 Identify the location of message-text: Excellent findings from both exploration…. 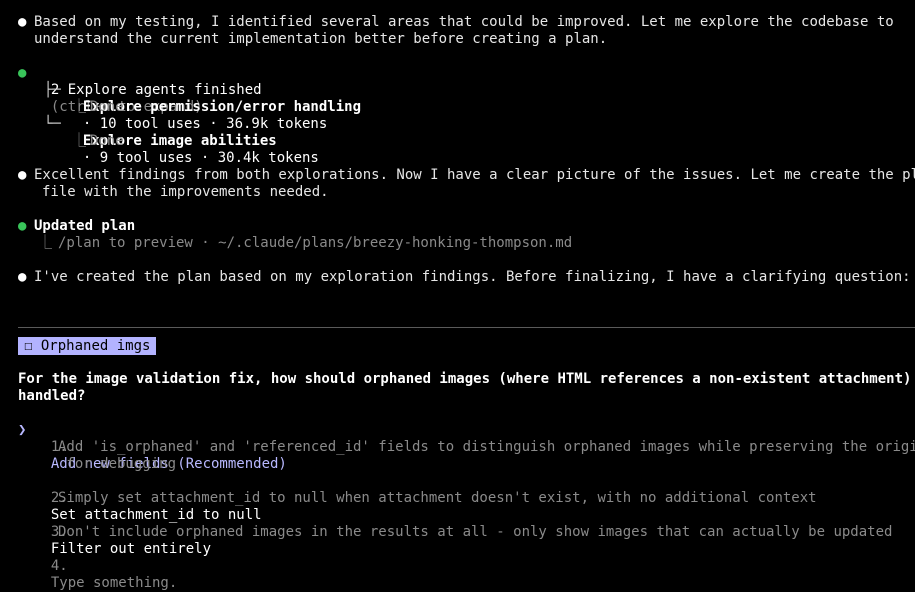
(474, 175).